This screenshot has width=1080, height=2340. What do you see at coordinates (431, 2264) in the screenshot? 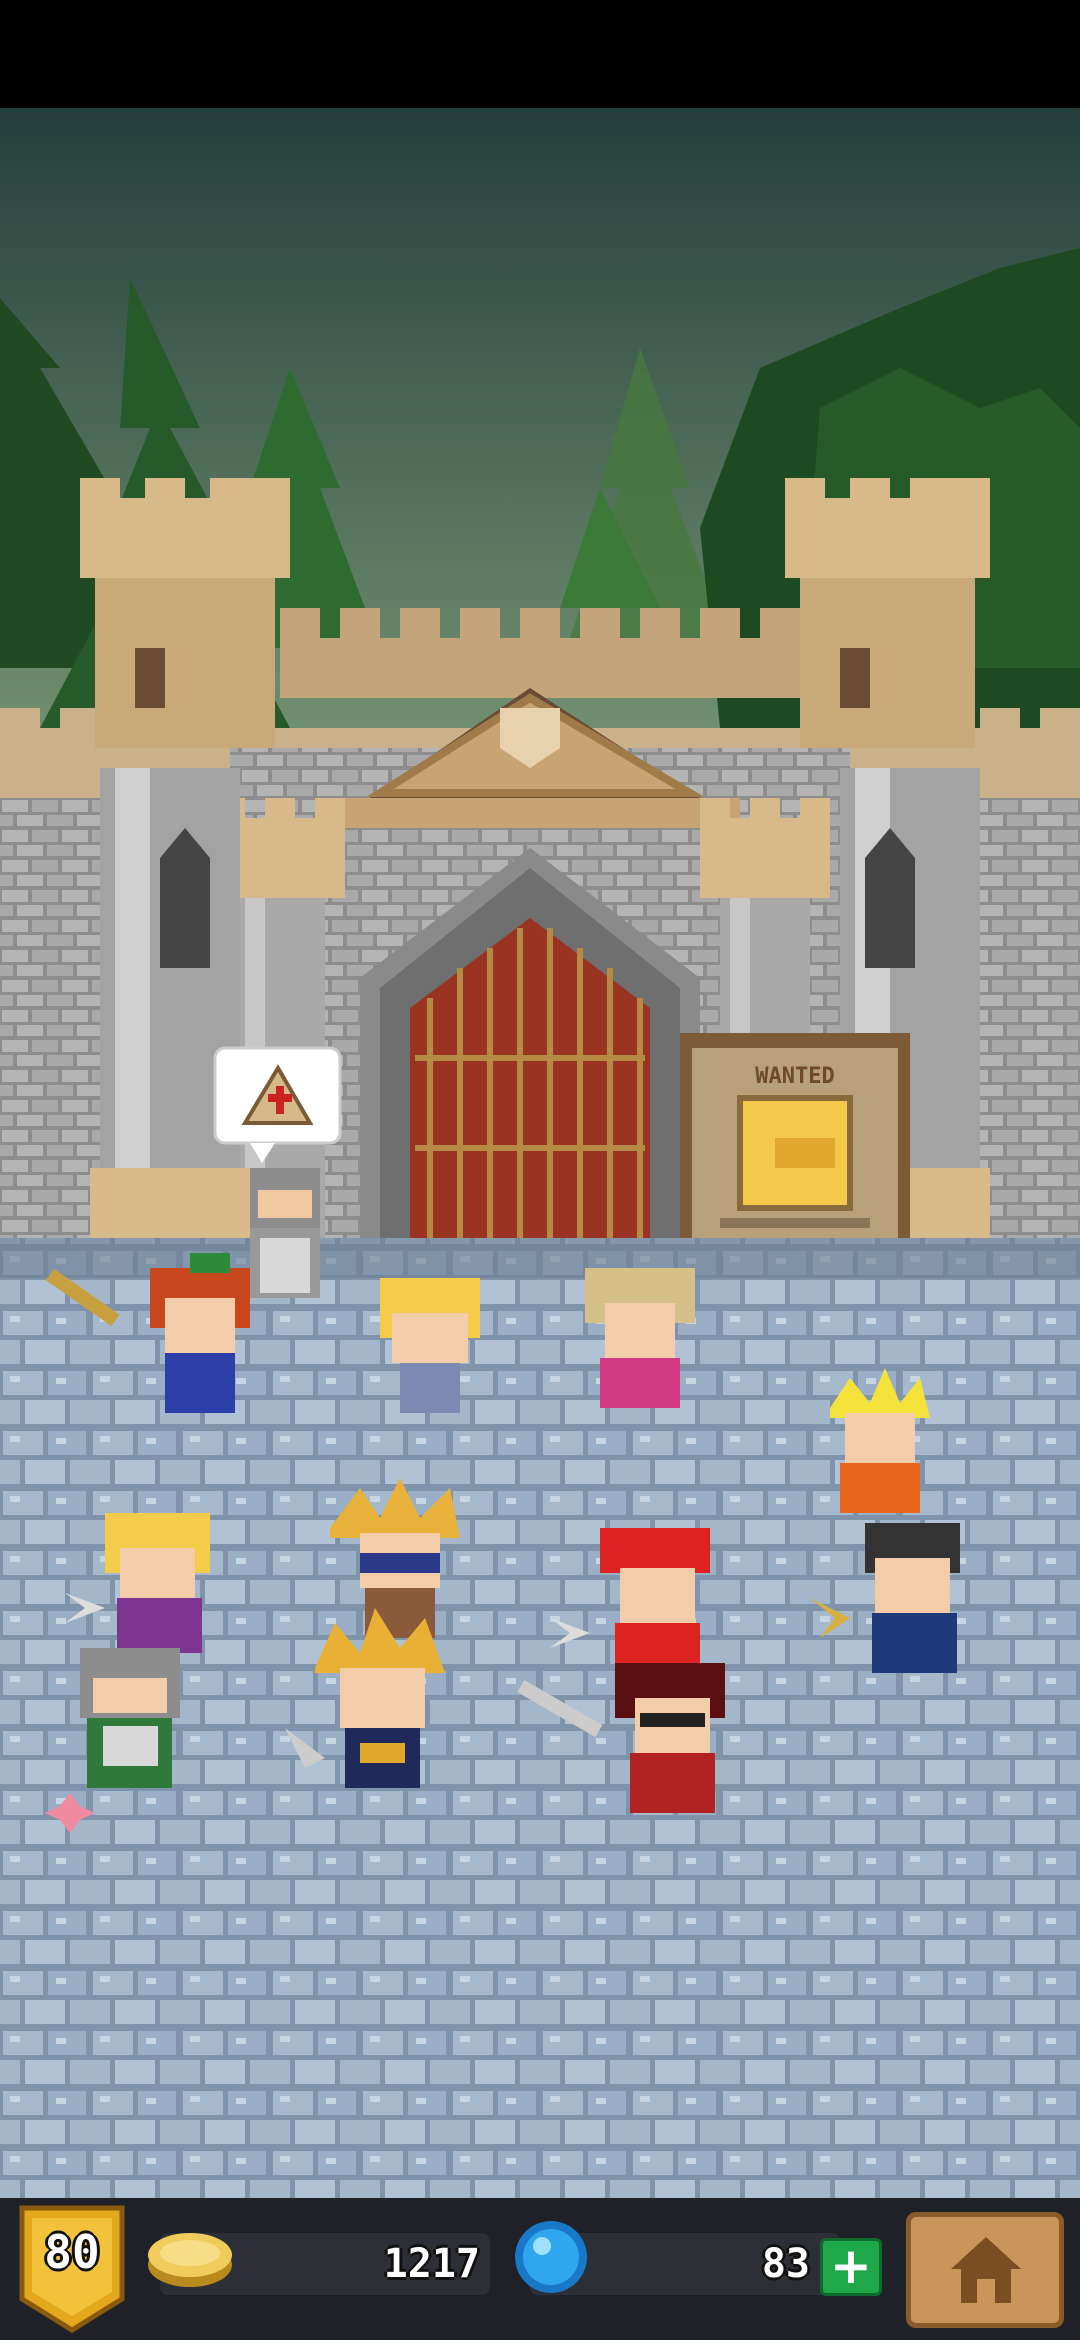
I see `gold-amount: 1217` at bounding box center [431, 2264].